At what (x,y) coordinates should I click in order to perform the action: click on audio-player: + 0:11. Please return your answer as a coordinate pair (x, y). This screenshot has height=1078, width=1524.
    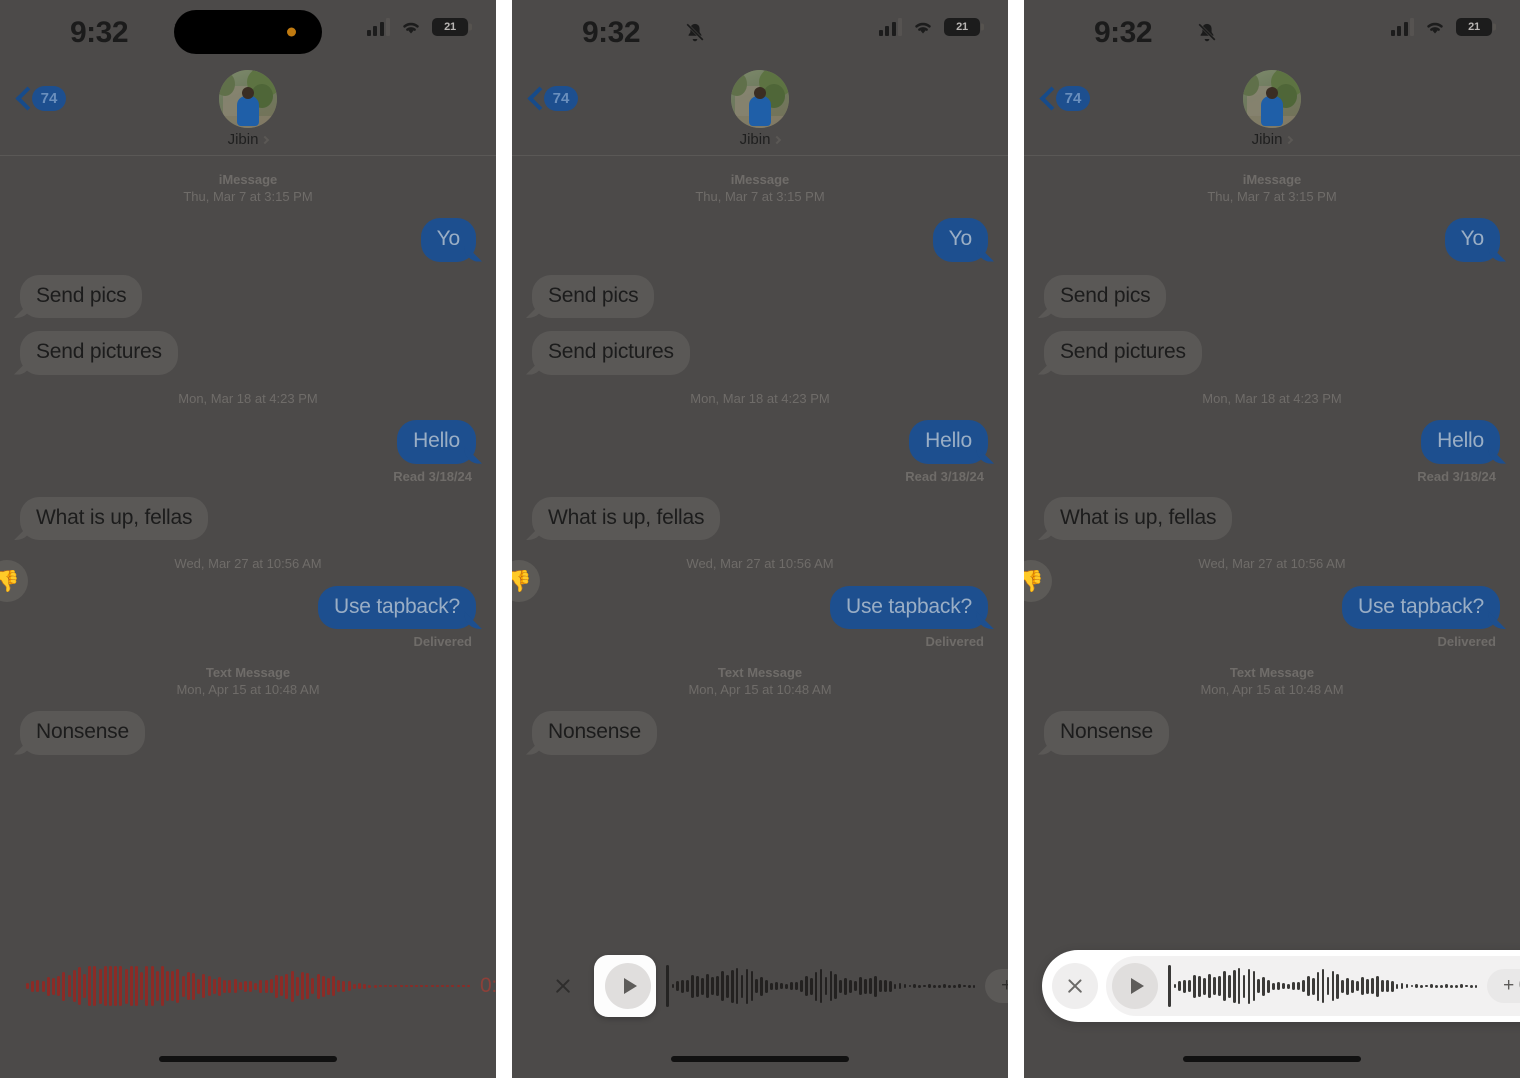
    Looking at the image, I should click on (801, 986).